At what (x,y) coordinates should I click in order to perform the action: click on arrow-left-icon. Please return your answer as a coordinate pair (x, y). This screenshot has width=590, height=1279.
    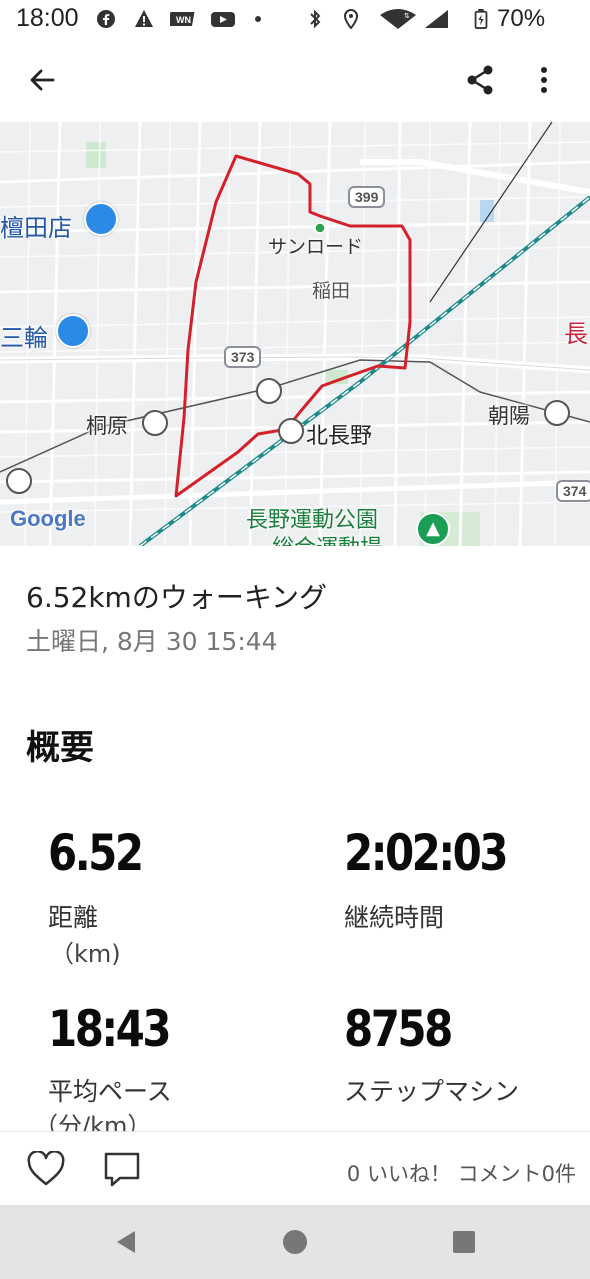
    Looking at the image, I should click on (42, 80).